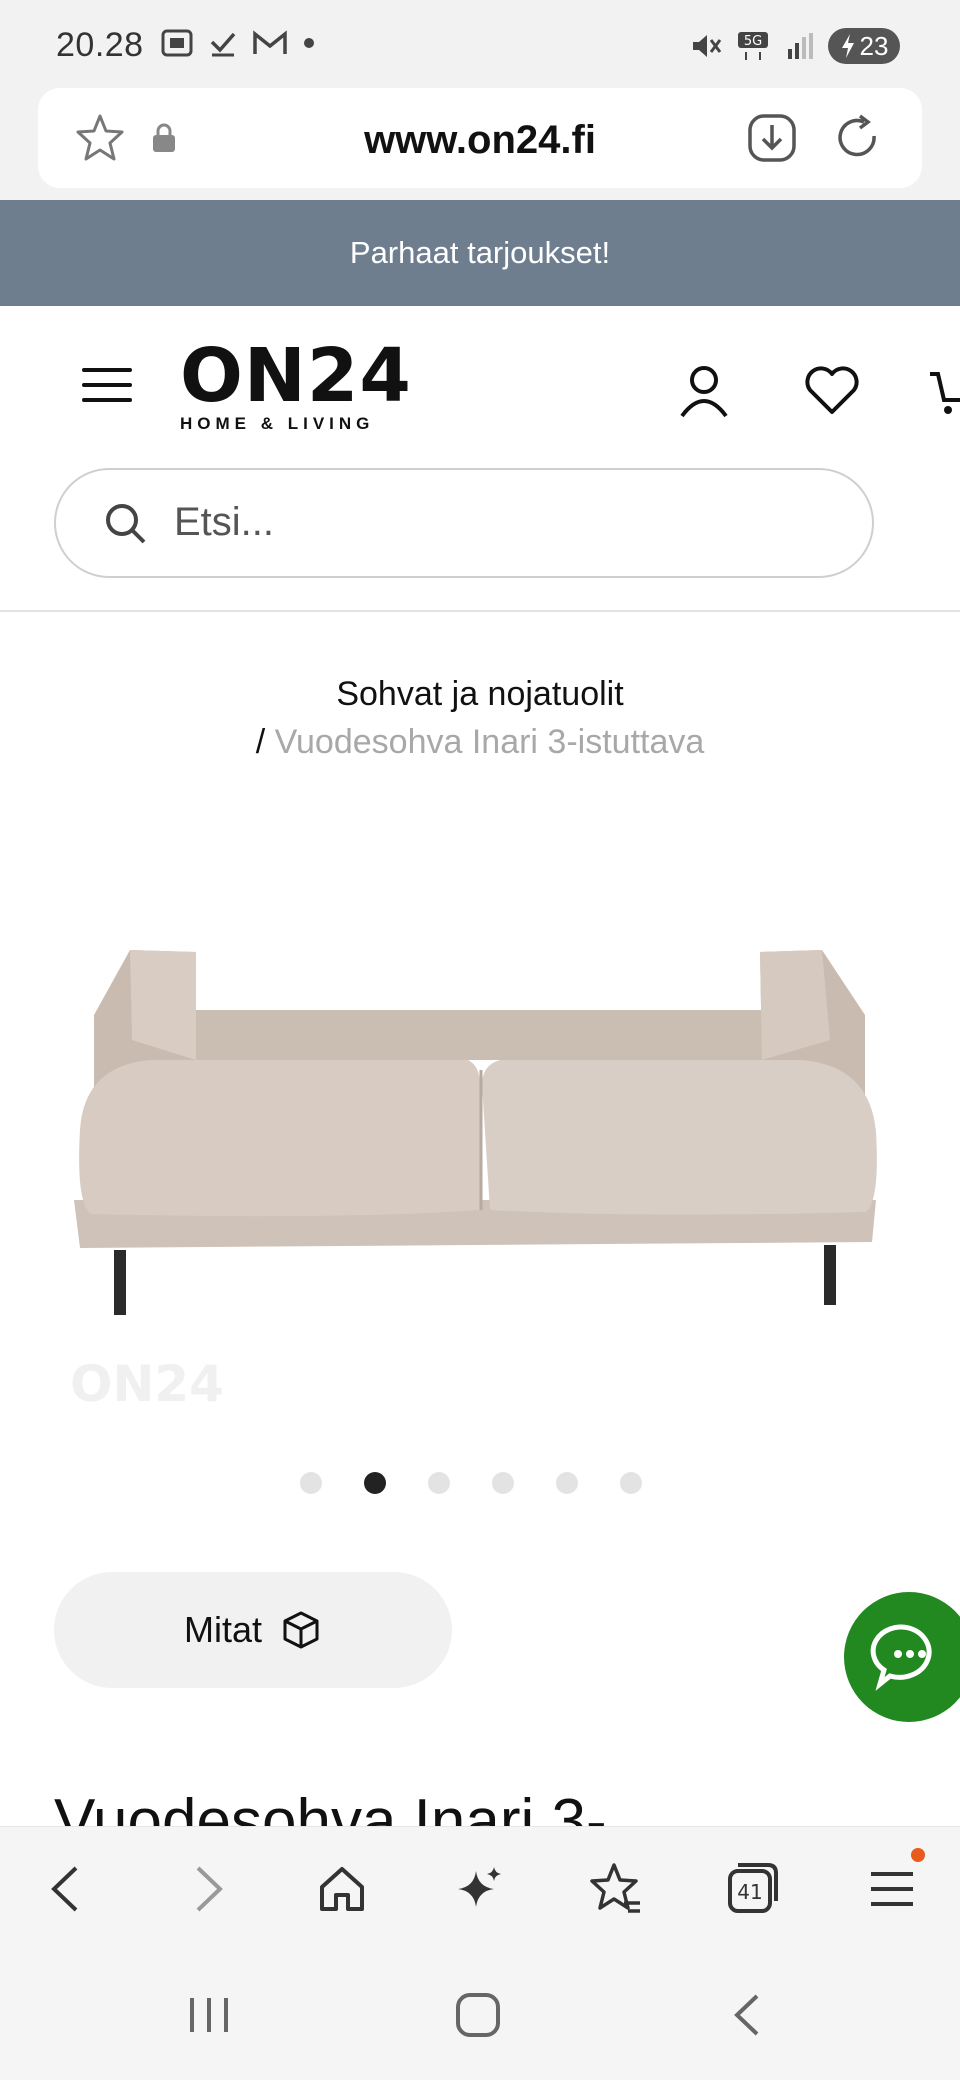 Image resolution: width=960 pixels, height=2080 pixels. Describe the element at coordinates (707, 46) in the screenshot. I see `mute-icon` at that location.